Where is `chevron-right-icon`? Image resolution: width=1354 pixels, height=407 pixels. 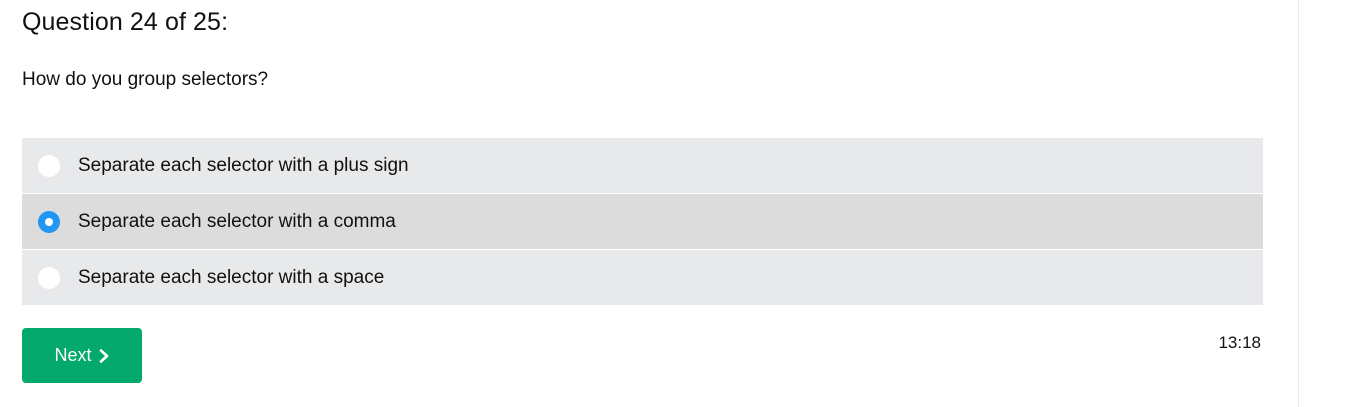
chevron-right-icon is located at coordinates (103, 355).